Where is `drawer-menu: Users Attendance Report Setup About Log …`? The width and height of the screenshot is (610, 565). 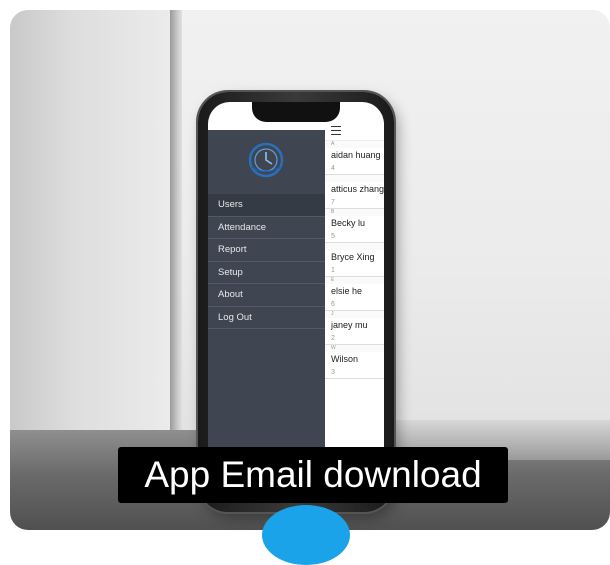 drawer-menu: Users Attendance Report Setup About Log … is located at coordinates (266, 261).